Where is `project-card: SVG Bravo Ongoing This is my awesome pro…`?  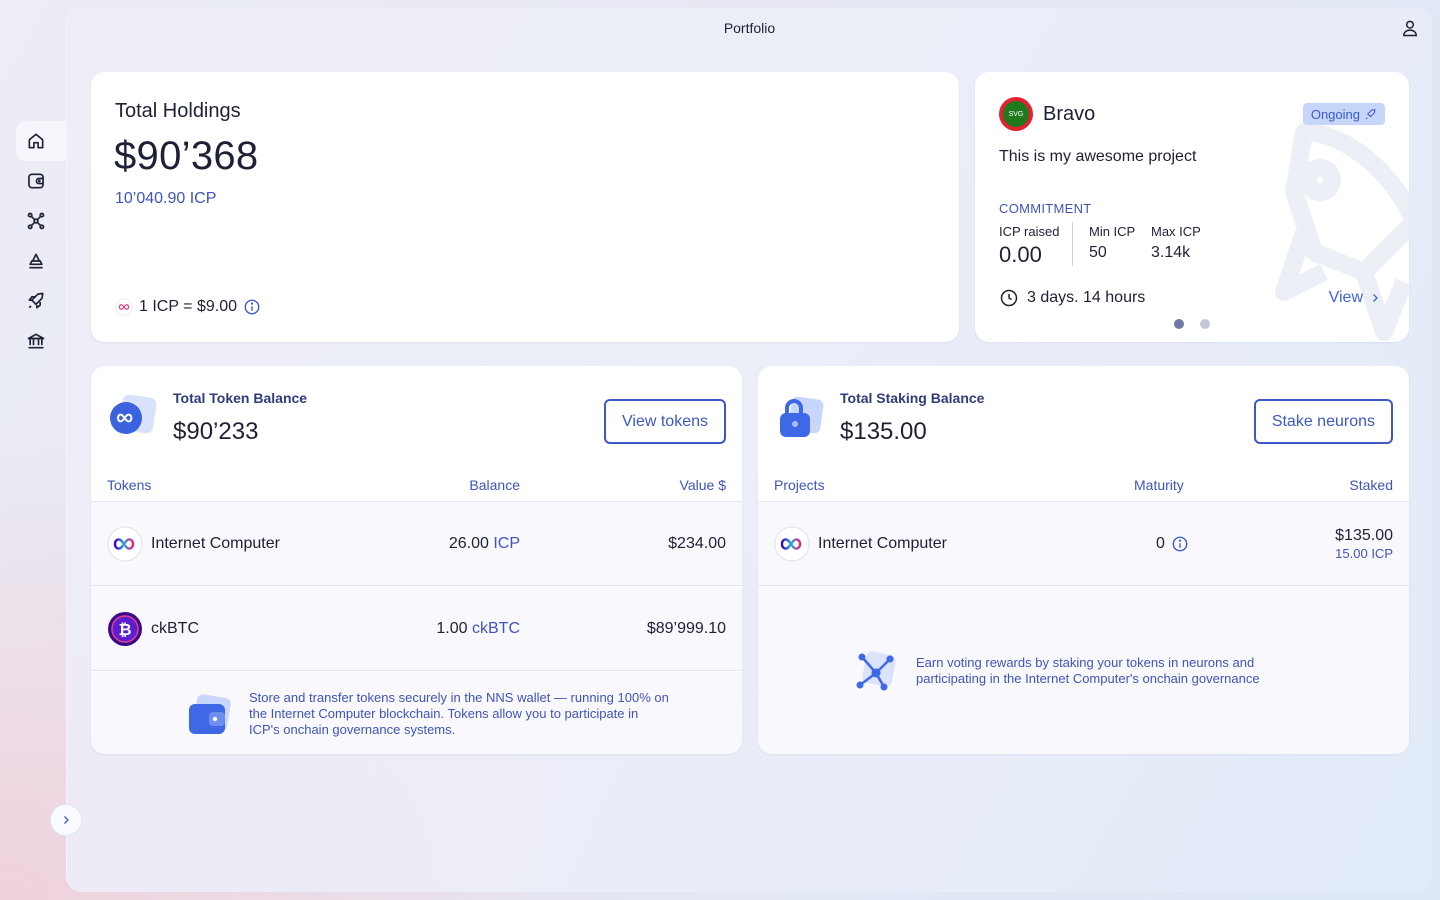 project-card: SVG Bravo Ongoing This is my awesome pro… is located at coordinates (1192, 207).